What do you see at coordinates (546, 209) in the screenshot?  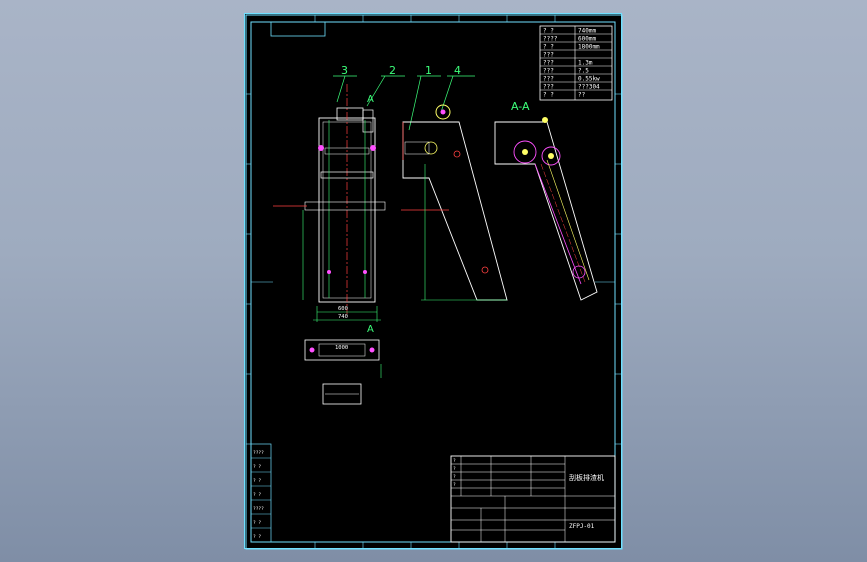 I see `section-aa-view` at bounding box center [546, 209].